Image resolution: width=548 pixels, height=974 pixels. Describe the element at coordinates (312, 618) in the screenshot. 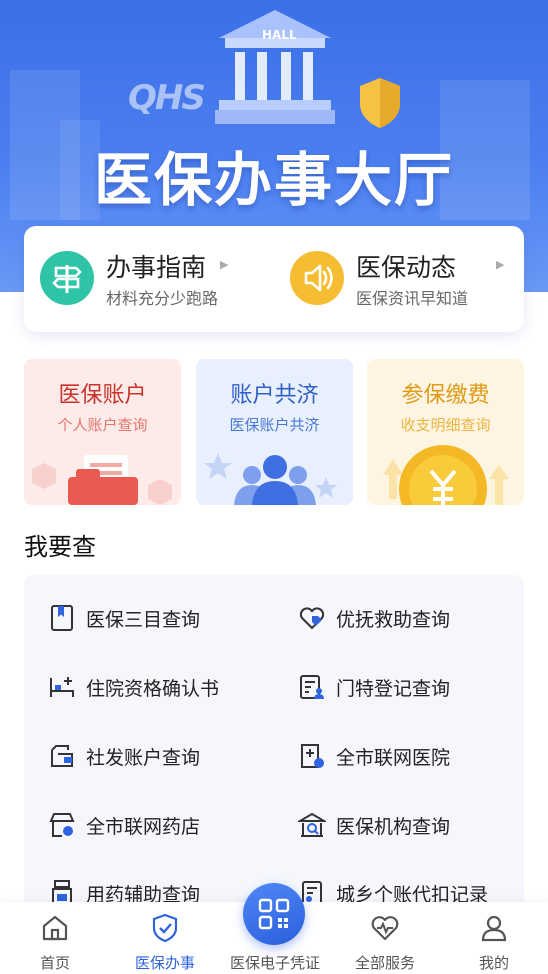

I see `heart-hand-icon` at that location.